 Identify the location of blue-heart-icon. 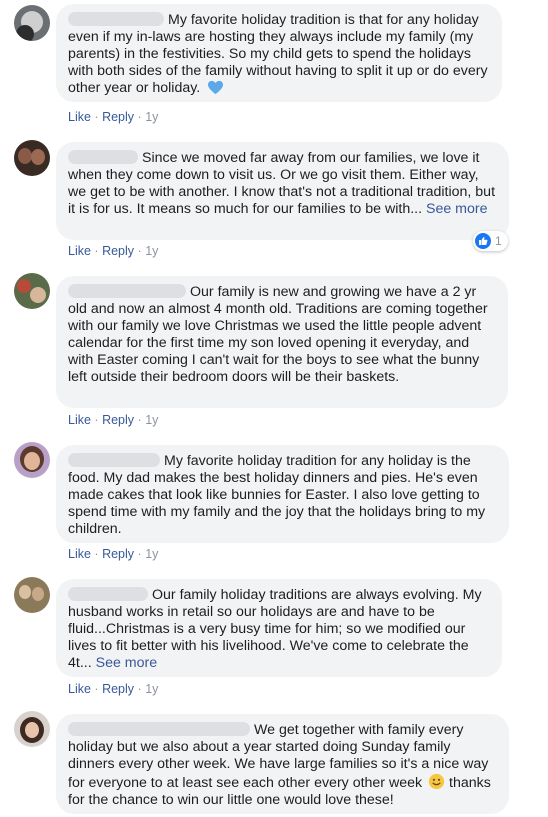
(216, 87).